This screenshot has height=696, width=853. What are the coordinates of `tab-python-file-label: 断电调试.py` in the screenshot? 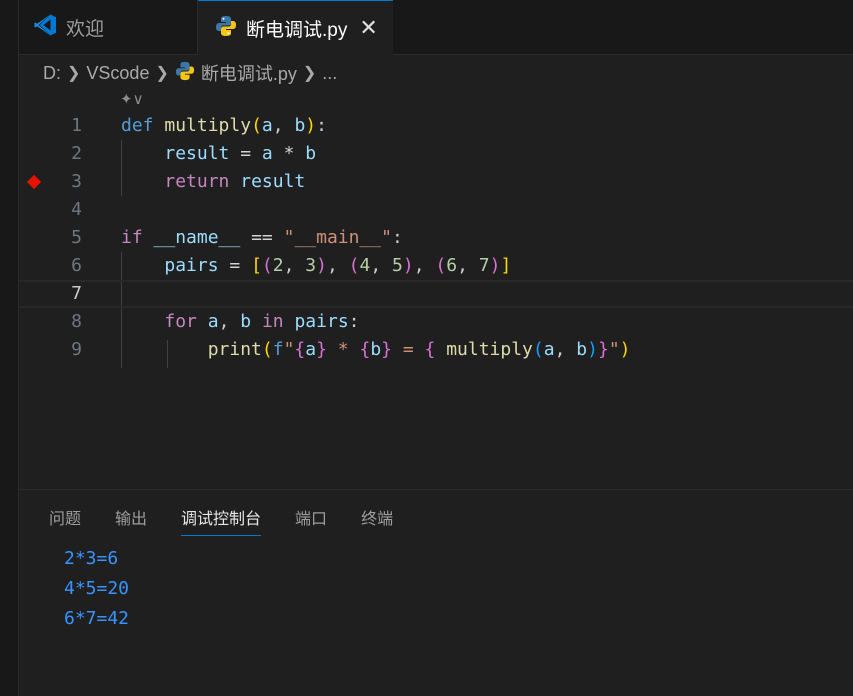 It's located at (297, 30).